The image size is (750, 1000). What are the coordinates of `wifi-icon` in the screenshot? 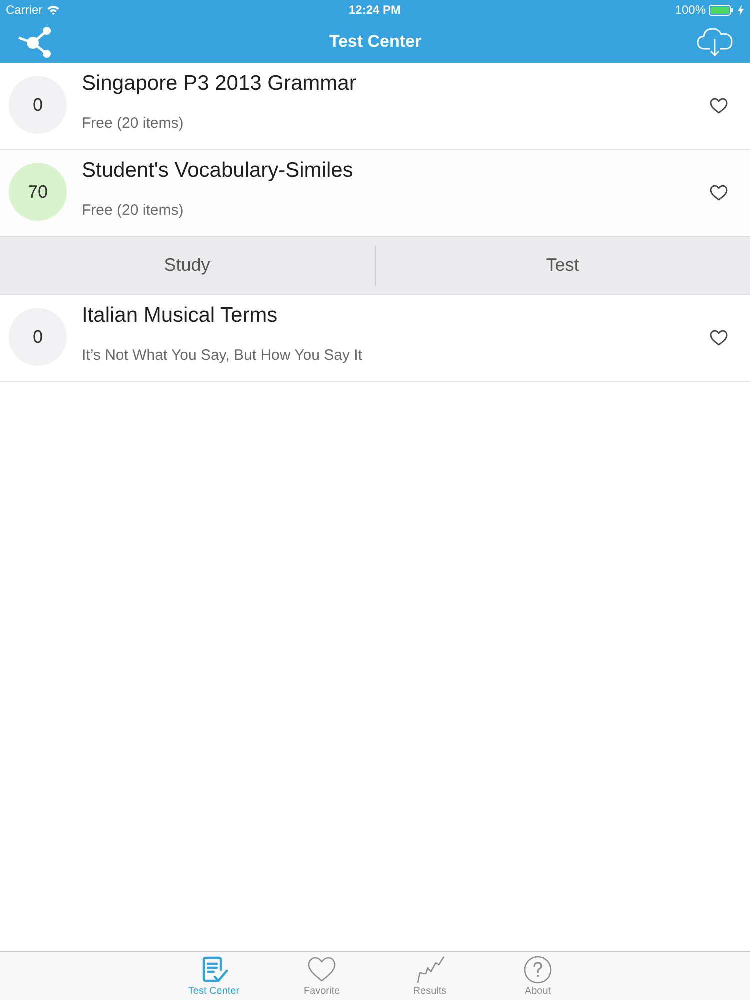 It's located at (53, 10).